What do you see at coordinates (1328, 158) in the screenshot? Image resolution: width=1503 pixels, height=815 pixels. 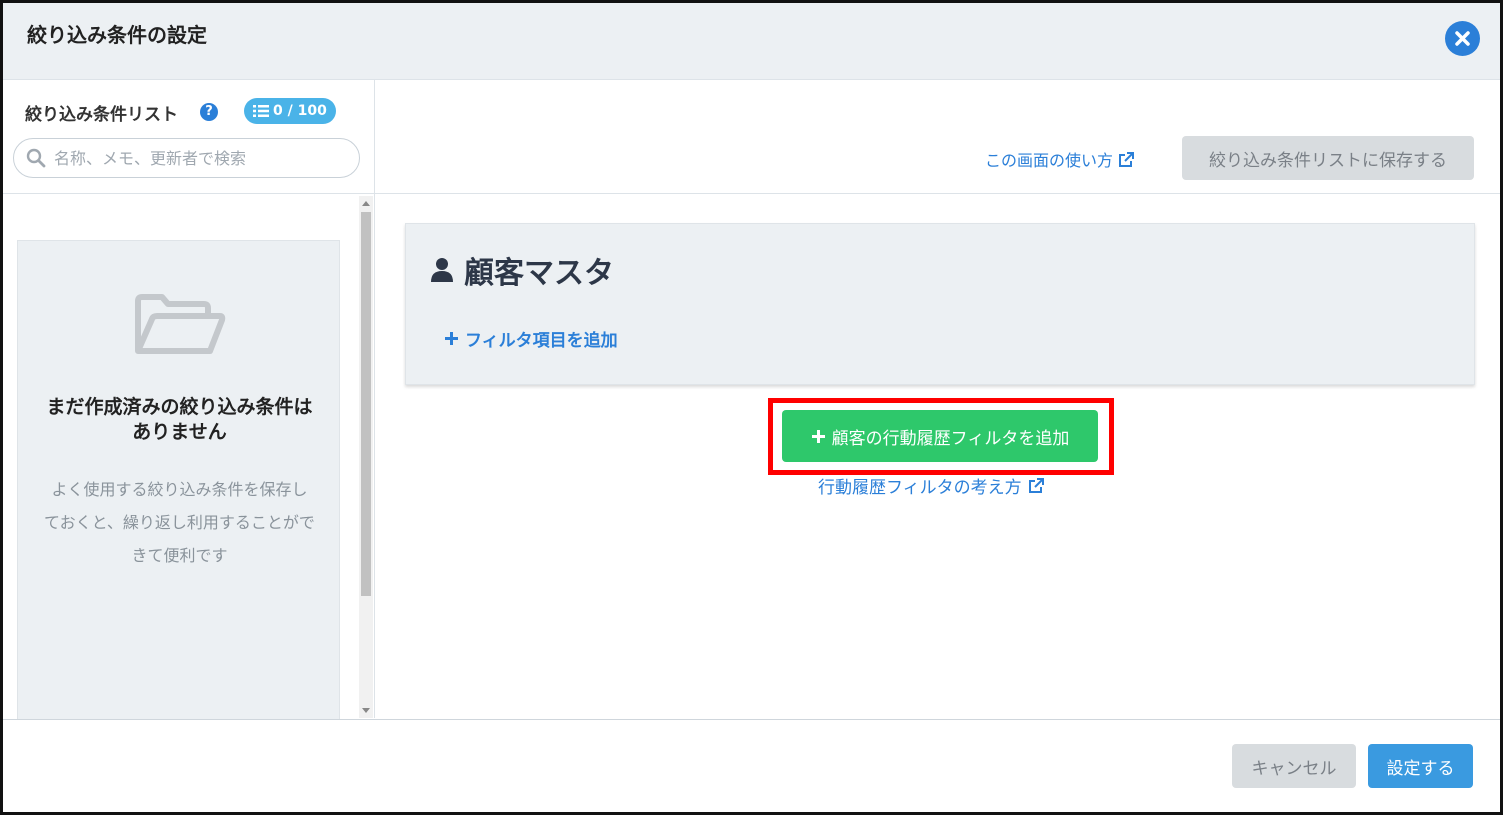 I see `save-to-list-button: 絞り込み条件リストに保存する` at bounding box center [1328, 158].